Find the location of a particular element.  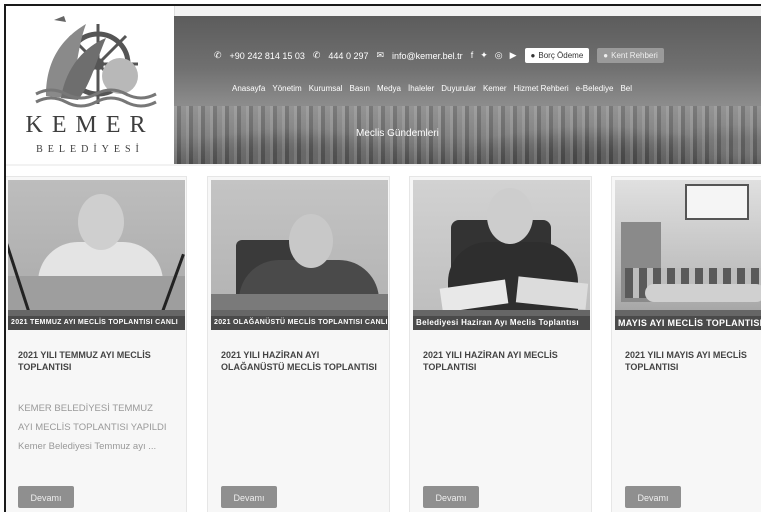

nav-item-hizmet-rehberi: Hizmet Rehberi is located at coordinates (541, 88).